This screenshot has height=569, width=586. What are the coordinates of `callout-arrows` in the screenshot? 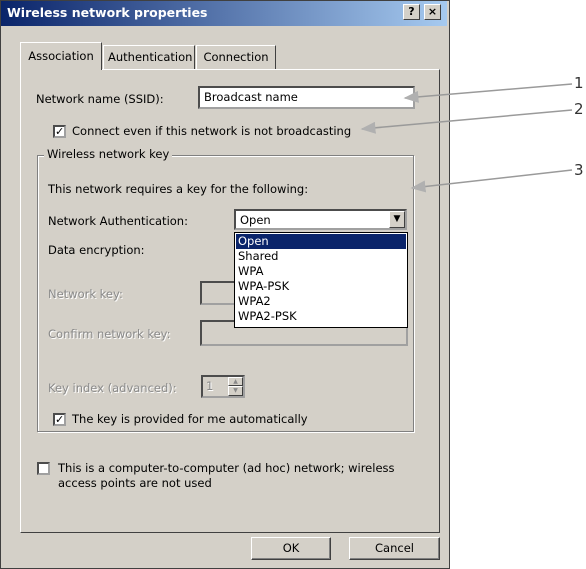 It's located at (466, 138).